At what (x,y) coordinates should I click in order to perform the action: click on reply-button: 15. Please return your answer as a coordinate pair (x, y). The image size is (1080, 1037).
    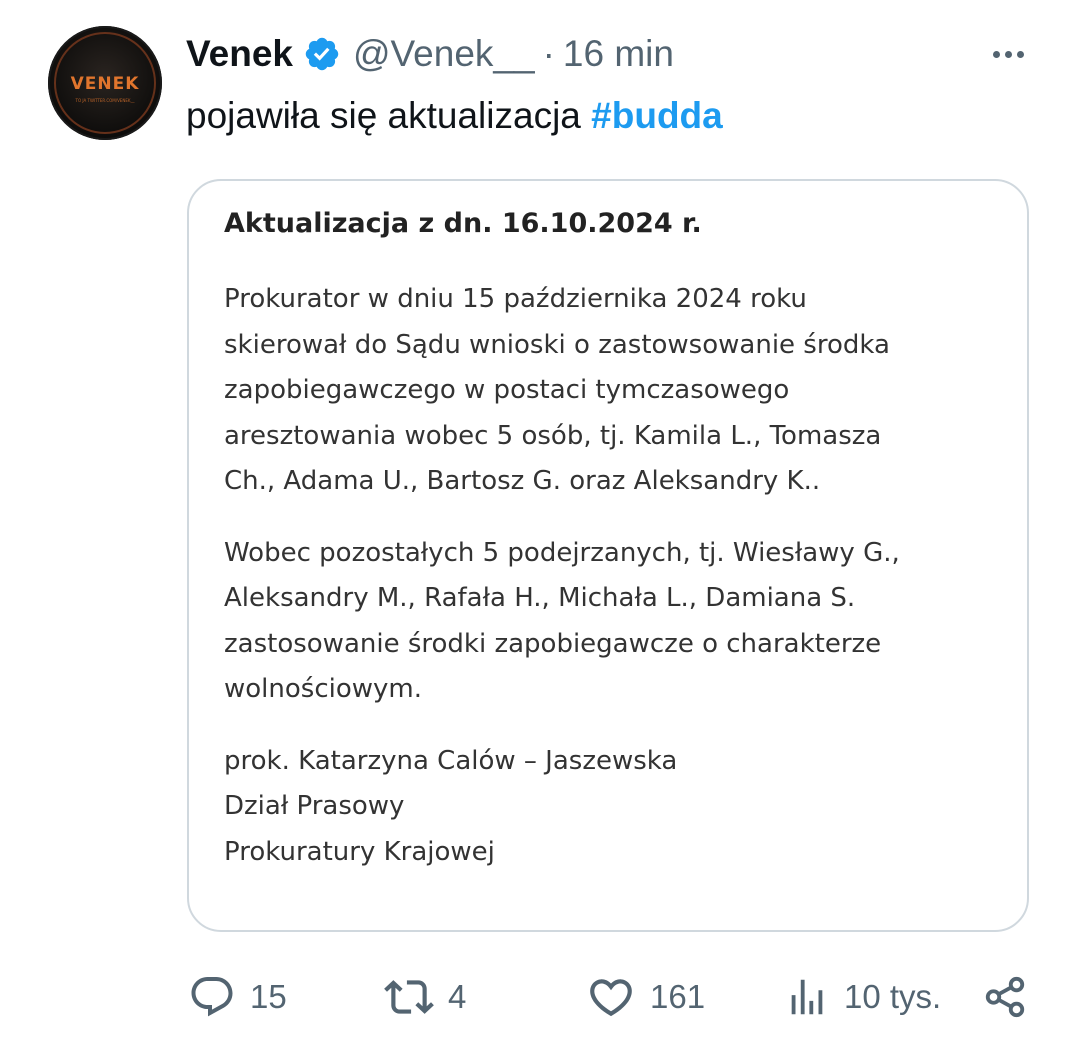
    Looking at the image, I should click on (237, 997).